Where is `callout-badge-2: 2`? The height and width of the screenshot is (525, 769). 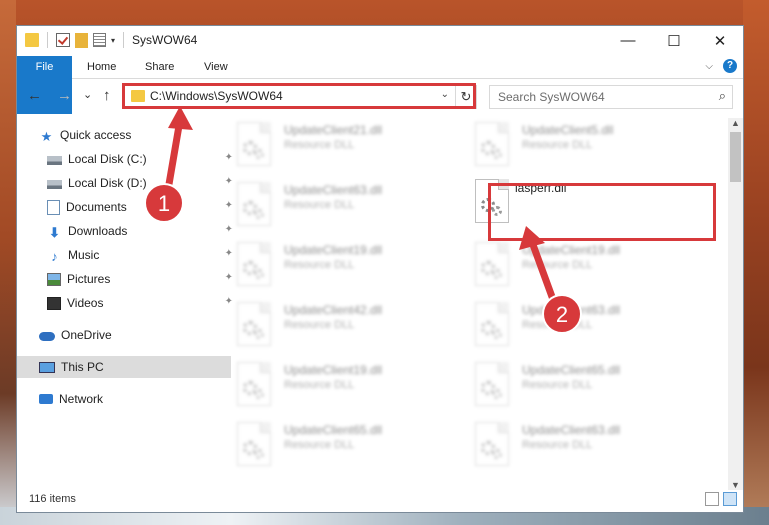
callout-badge-2: 2 is located at coordinates (562, 314).